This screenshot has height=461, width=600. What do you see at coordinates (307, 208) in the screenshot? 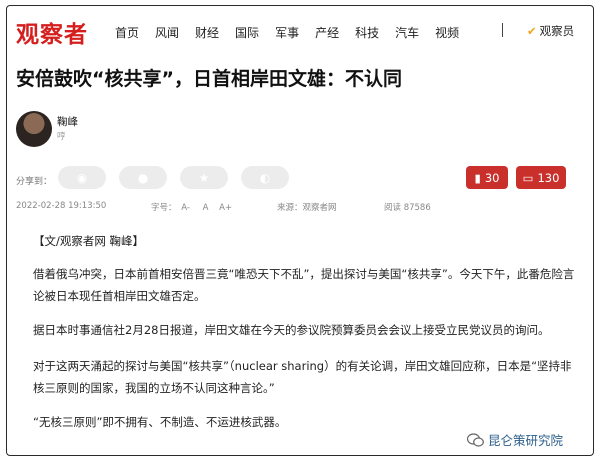
I see `article-source: 来源：观察者网` at bounding box center [307, 208].